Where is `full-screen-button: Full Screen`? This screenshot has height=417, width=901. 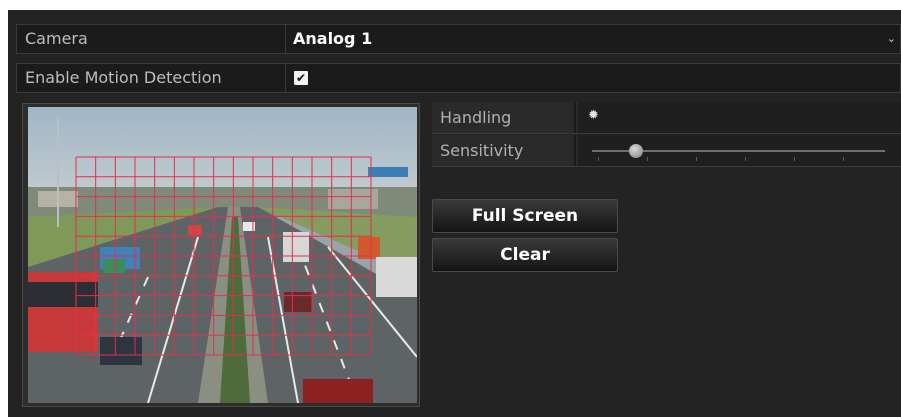 full-screen-button: Full Screen is located at coordinates (525, 216).